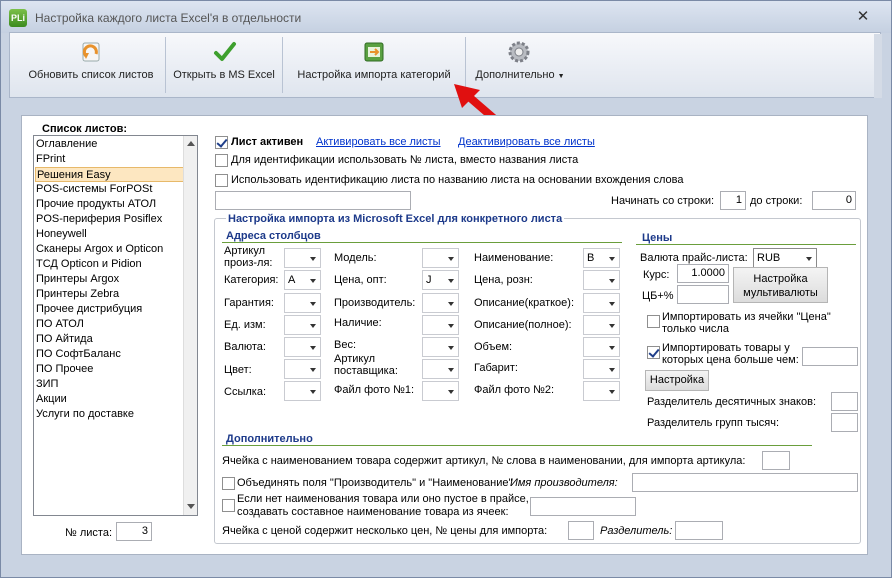 The image size is (892, 578). What do you see at coordinates (78, 354) in the screenshot?
I see `list-item: ПО СофтБаланс` at bounding box center [78, 354].